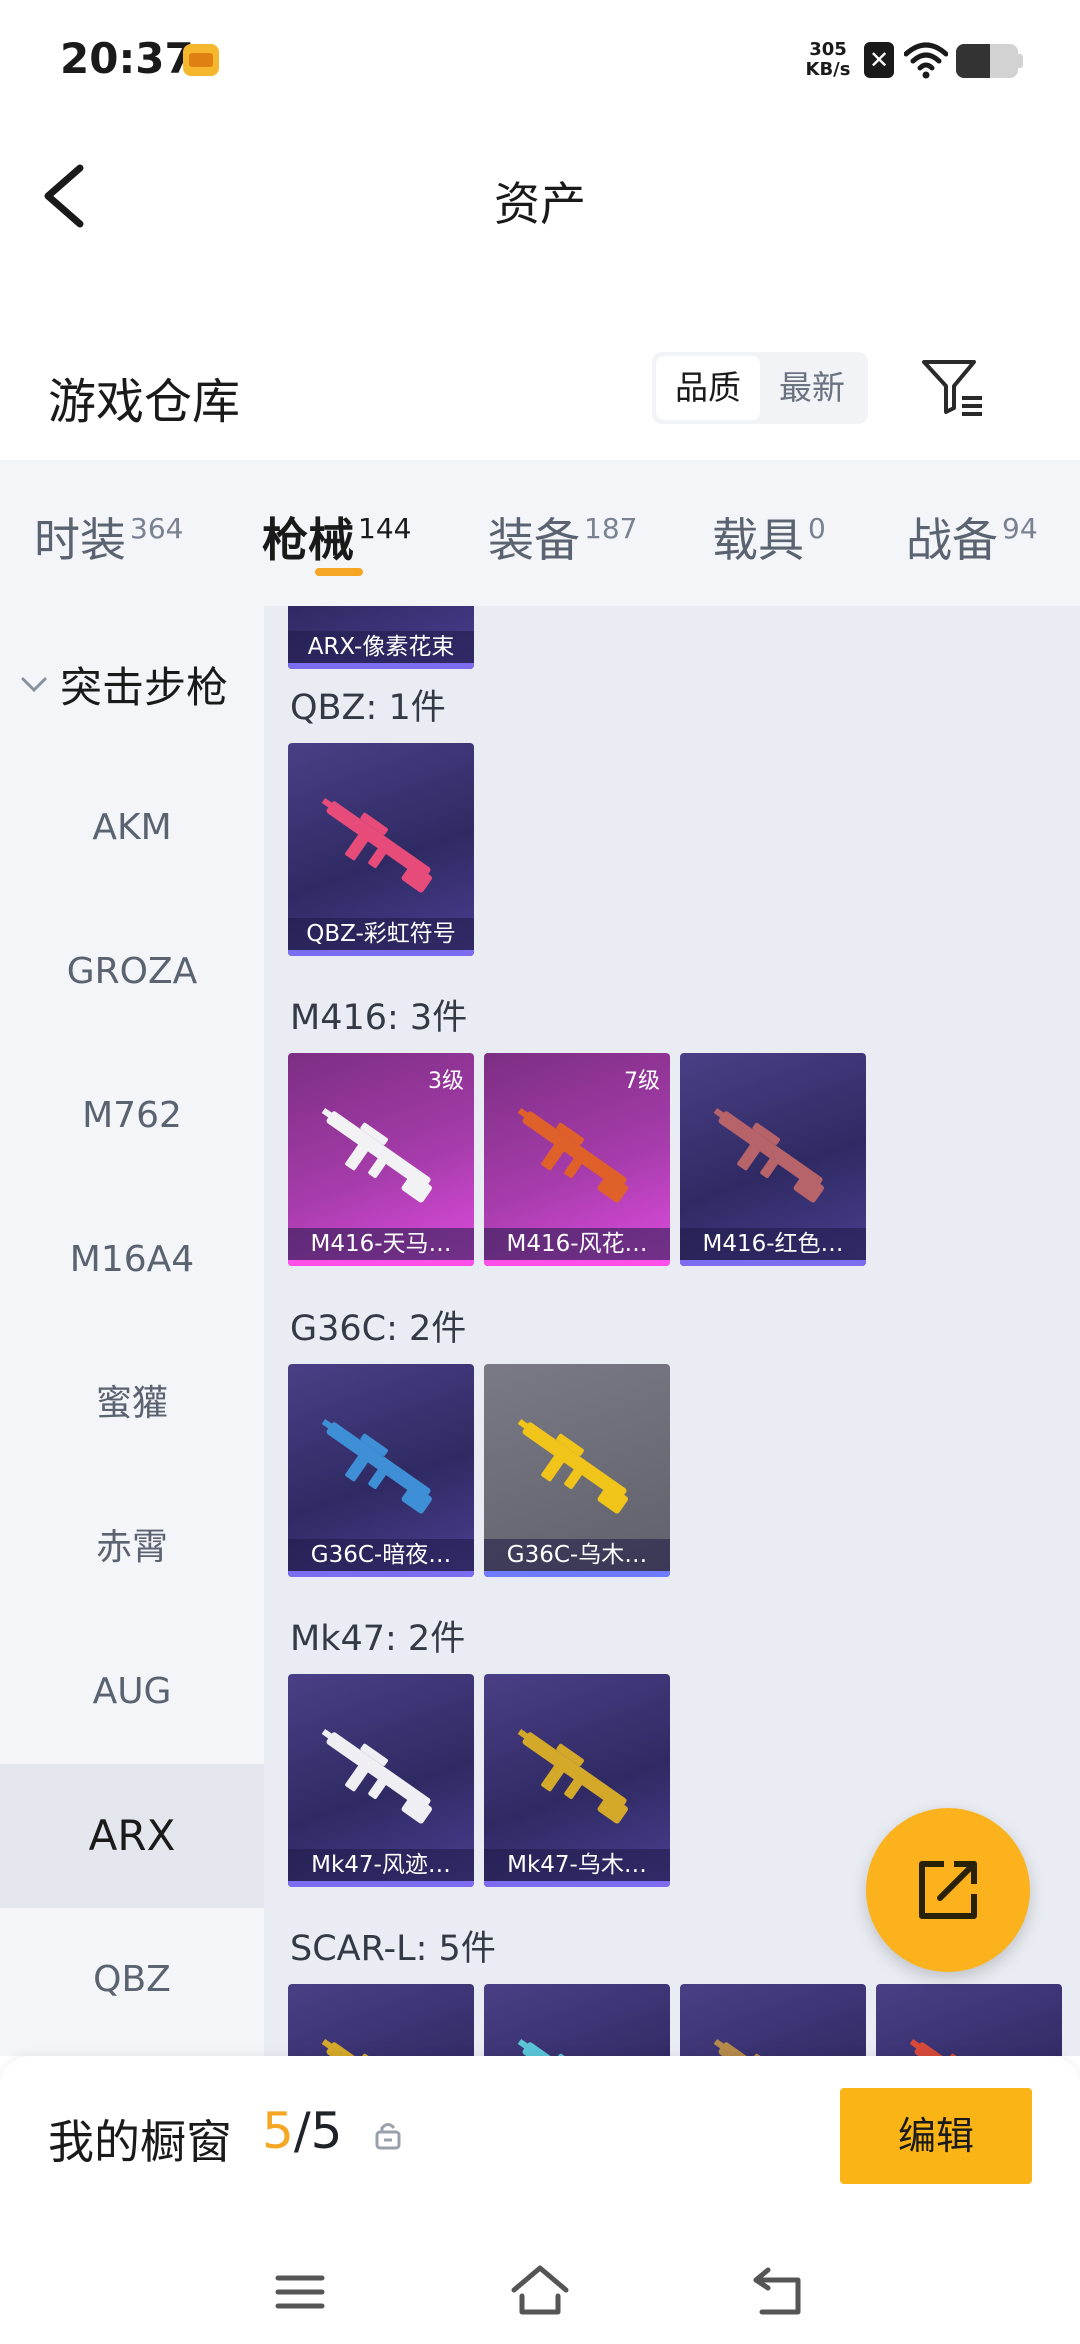 The width and height of the screenshot is (1080, 2344). Describe the element at coordinates (879, 60) in the screenshot. I see `no-sim-icon: ✕` at that location.